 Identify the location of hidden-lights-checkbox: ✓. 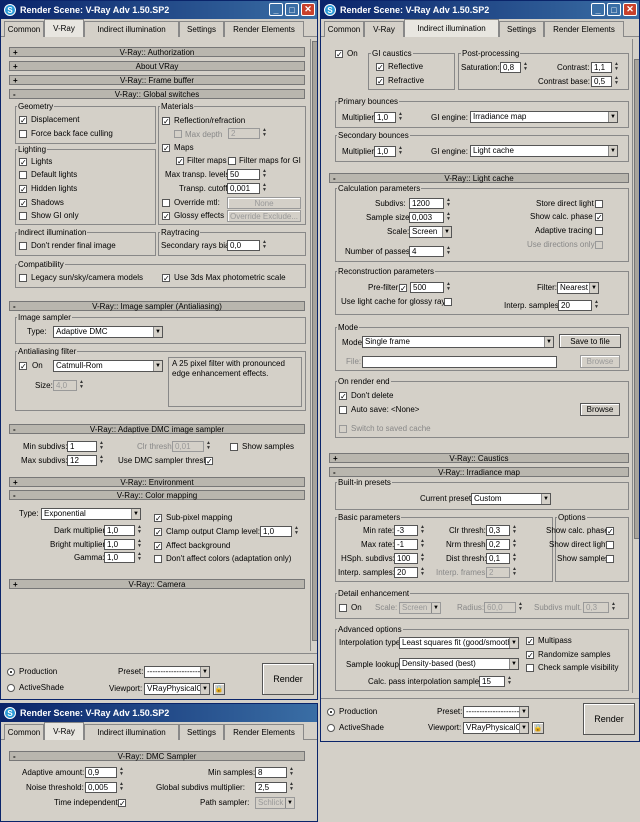
(23, 189).